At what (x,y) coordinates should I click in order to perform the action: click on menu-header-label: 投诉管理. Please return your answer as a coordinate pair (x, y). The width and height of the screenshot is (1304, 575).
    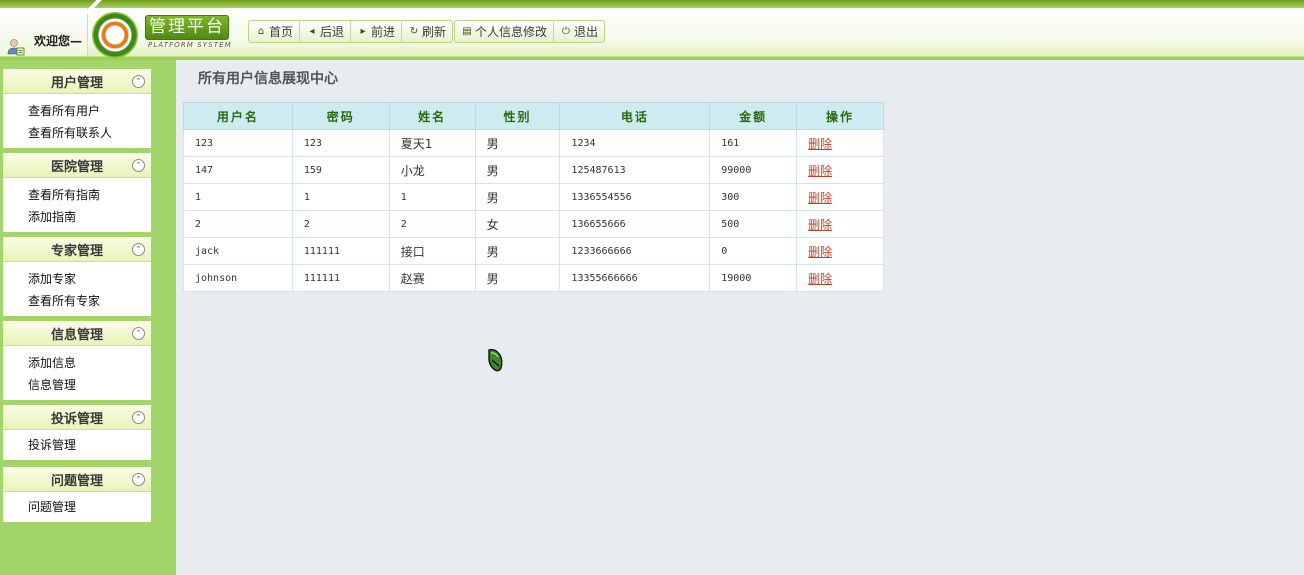
    Looking at the image, I should click on (76, 419).